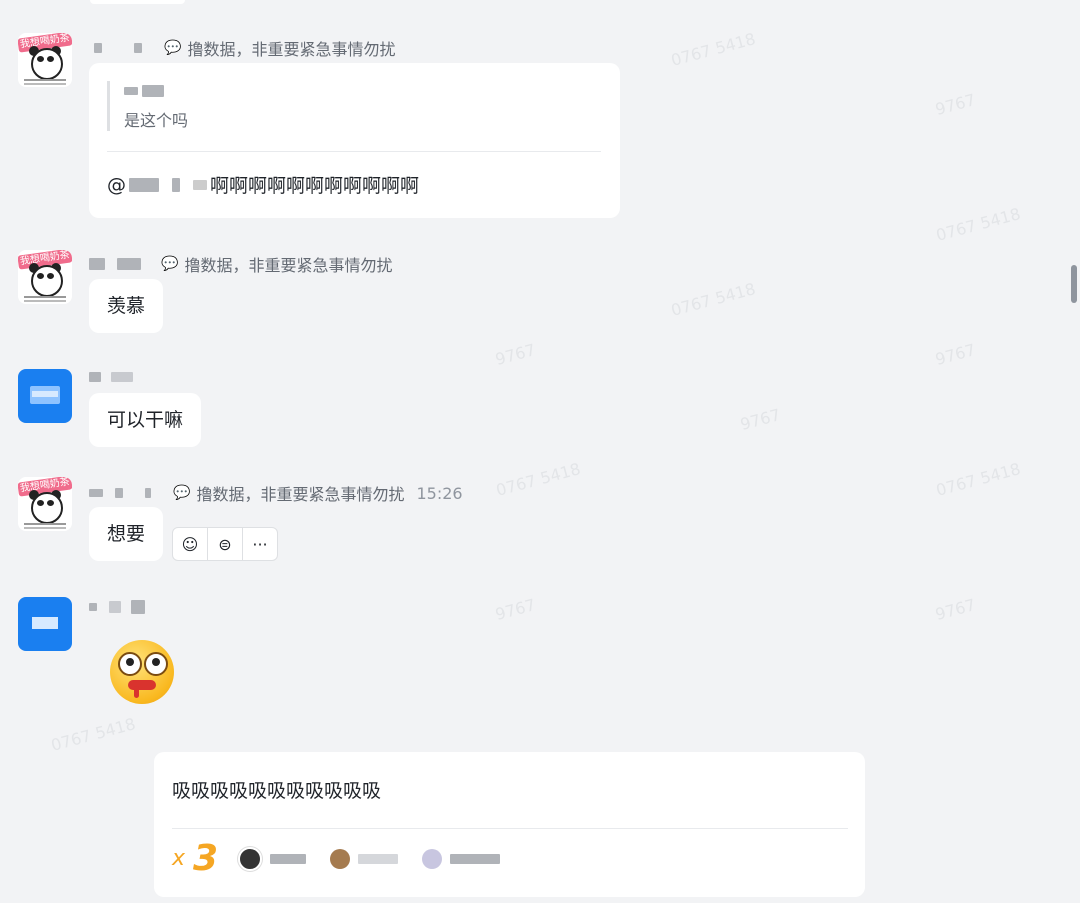 The image size is (1080, 903). What do you see at coordinates (137, 2) in the screenshot?
I see `previous-message-bubble` at bounding box center [137, 2].